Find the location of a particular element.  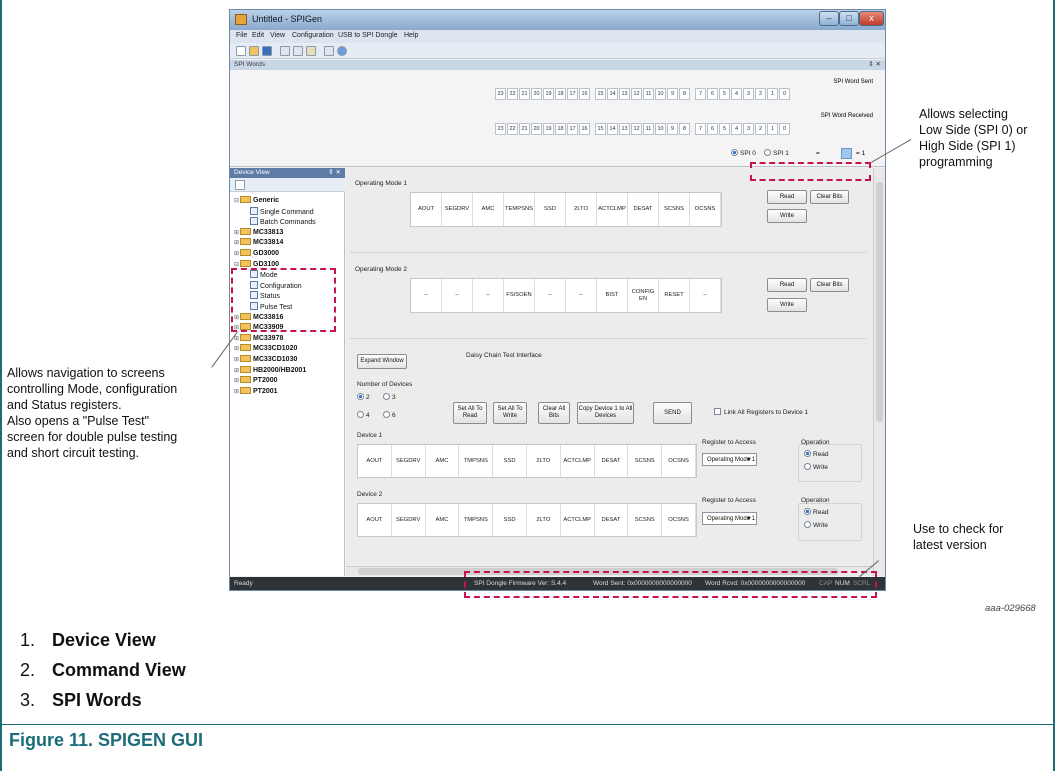

paste-icon is located at coordinates (311, 51).